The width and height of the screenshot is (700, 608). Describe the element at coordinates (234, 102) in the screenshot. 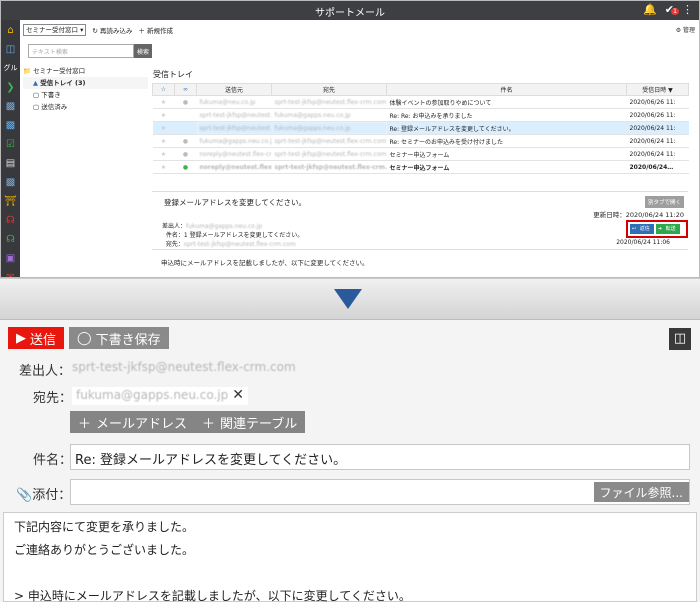

I see `row-from: fukuma@neu.co.jp` at that location.